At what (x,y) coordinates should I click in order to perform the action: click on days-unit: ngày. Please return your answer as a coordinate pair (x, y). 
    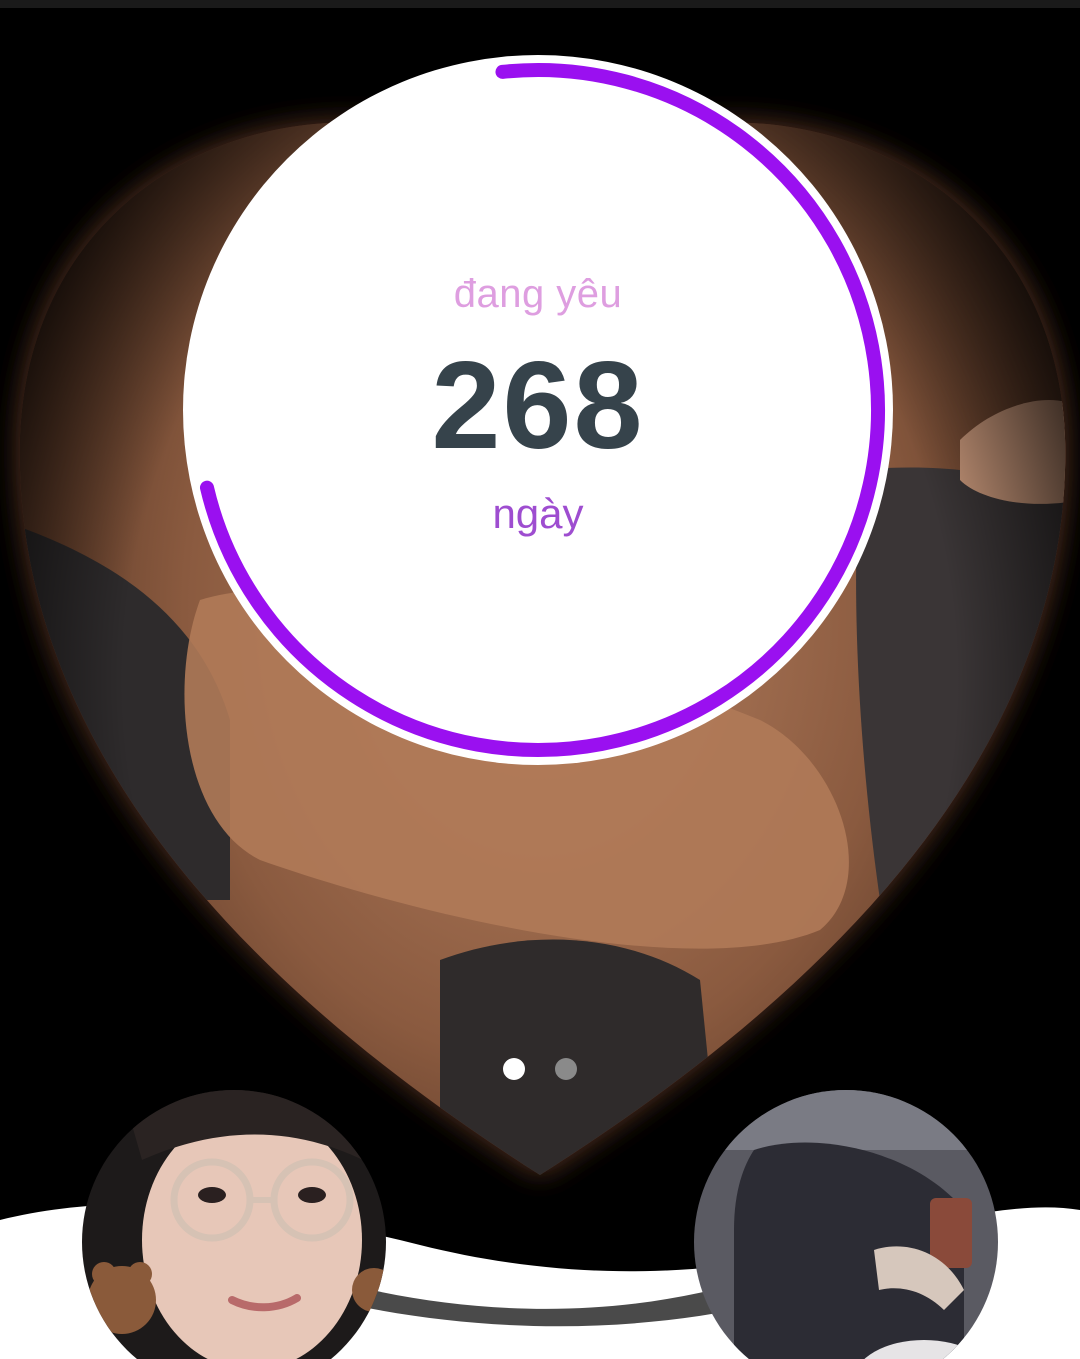
    Looking at the image, I should click on (538, 513).